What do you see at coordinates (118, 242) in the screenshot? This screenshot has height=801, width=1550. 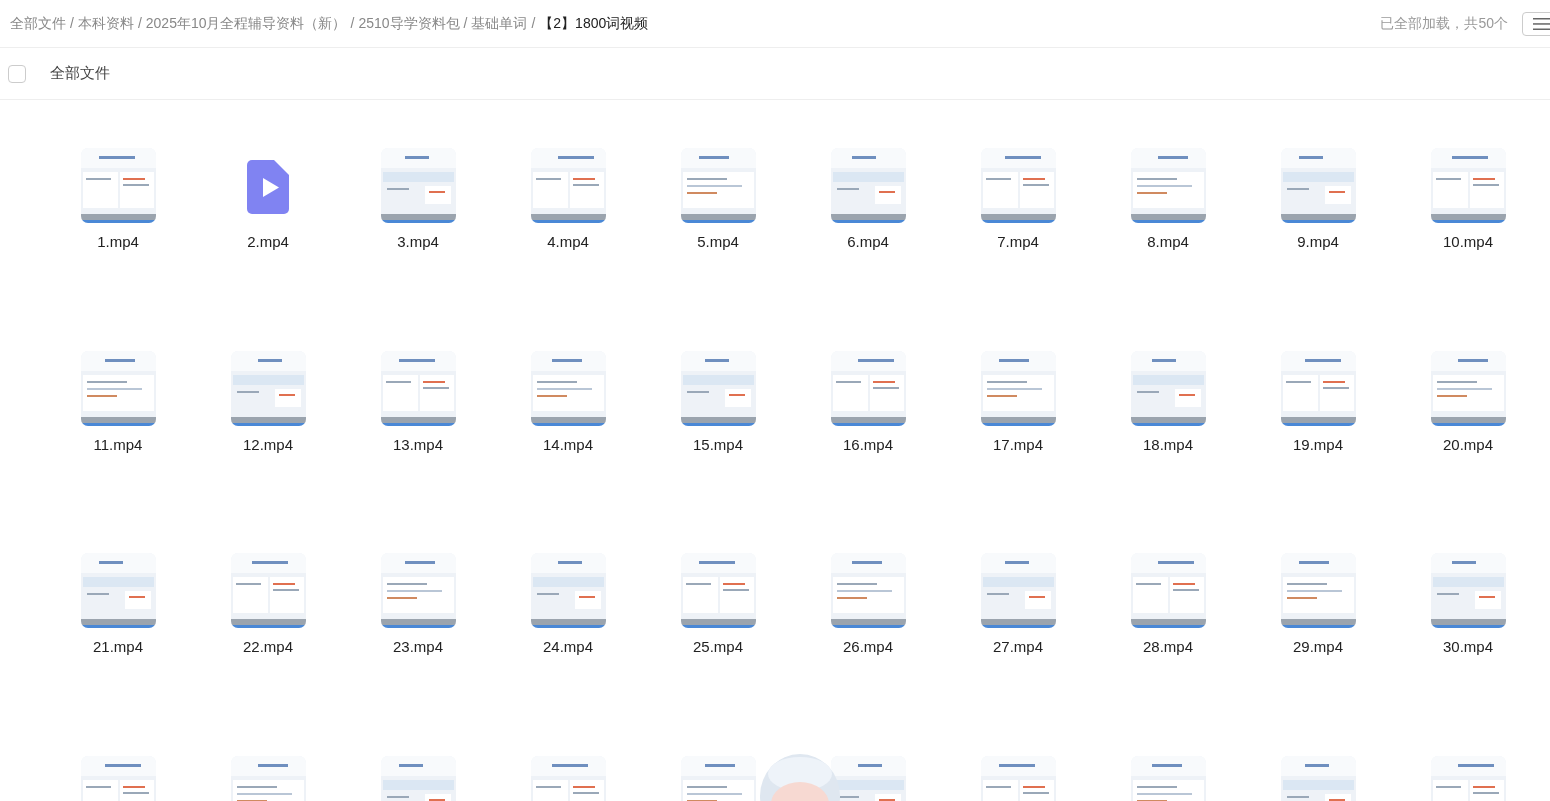 I see `file-name: 1.mp4` at bounding box center [118, 242].